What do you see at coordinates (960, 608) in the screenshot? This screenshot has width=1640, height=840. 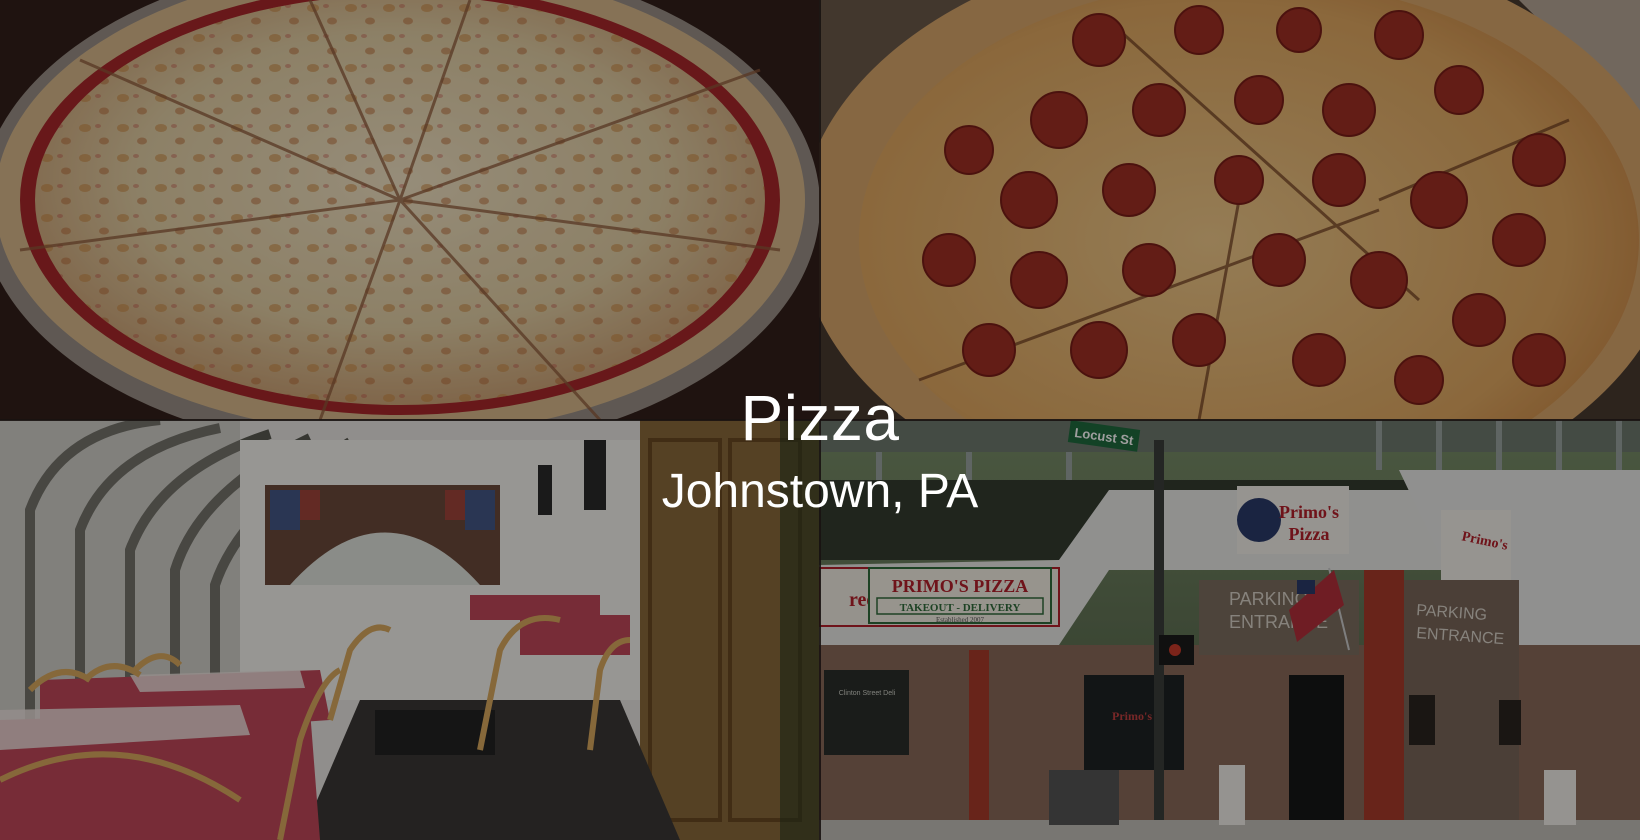 I see `main-sign-sub-text: TAKEOUT - DELIVERY` at bounding box center [960, 608].